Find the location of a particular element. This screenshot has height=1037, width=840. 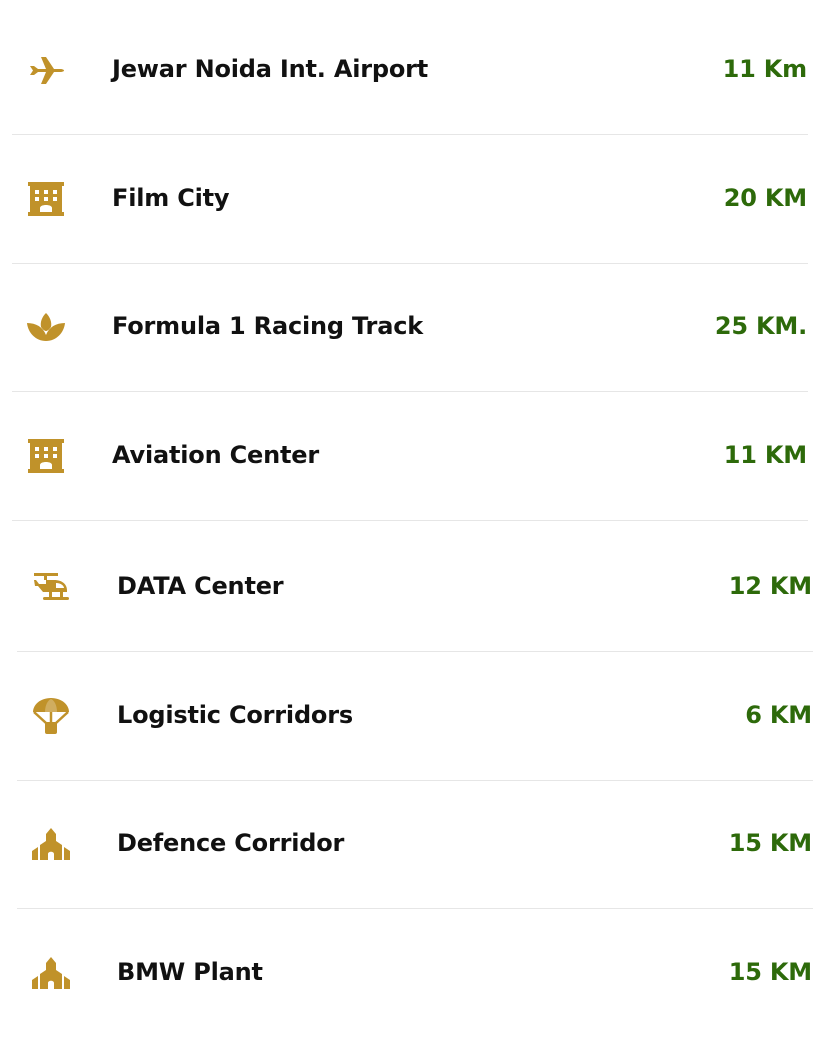

list-item: Jewar Noida Int. Airport 11 Km is located at coordinates (420, 70).